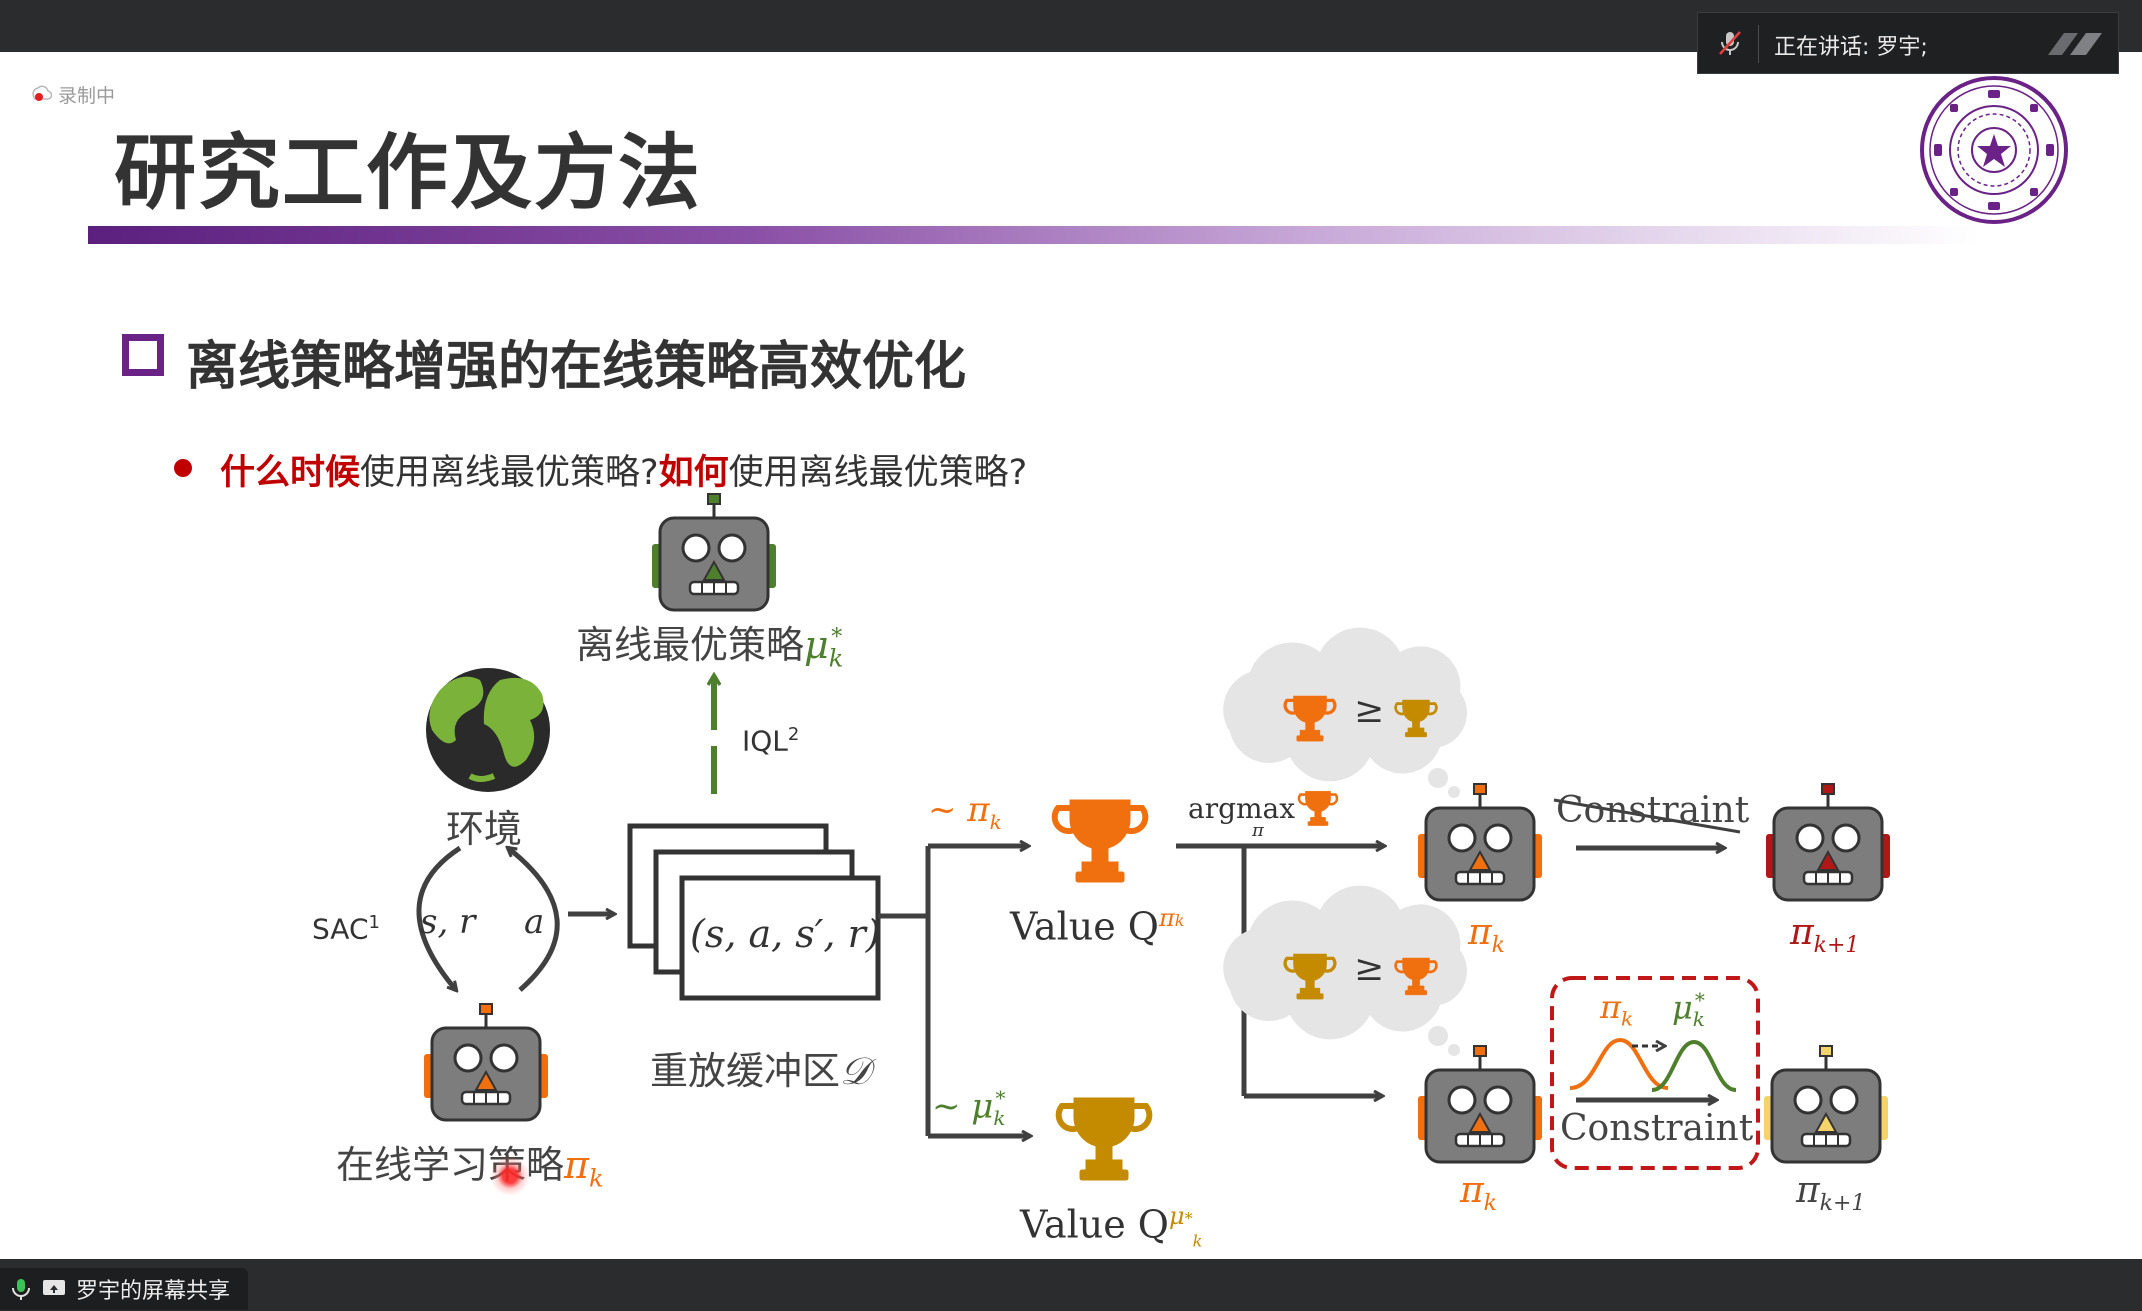 This screenshot has height=1311, width=2142. I want to click on box-mu-label: μk*, so click(1688, 1009).